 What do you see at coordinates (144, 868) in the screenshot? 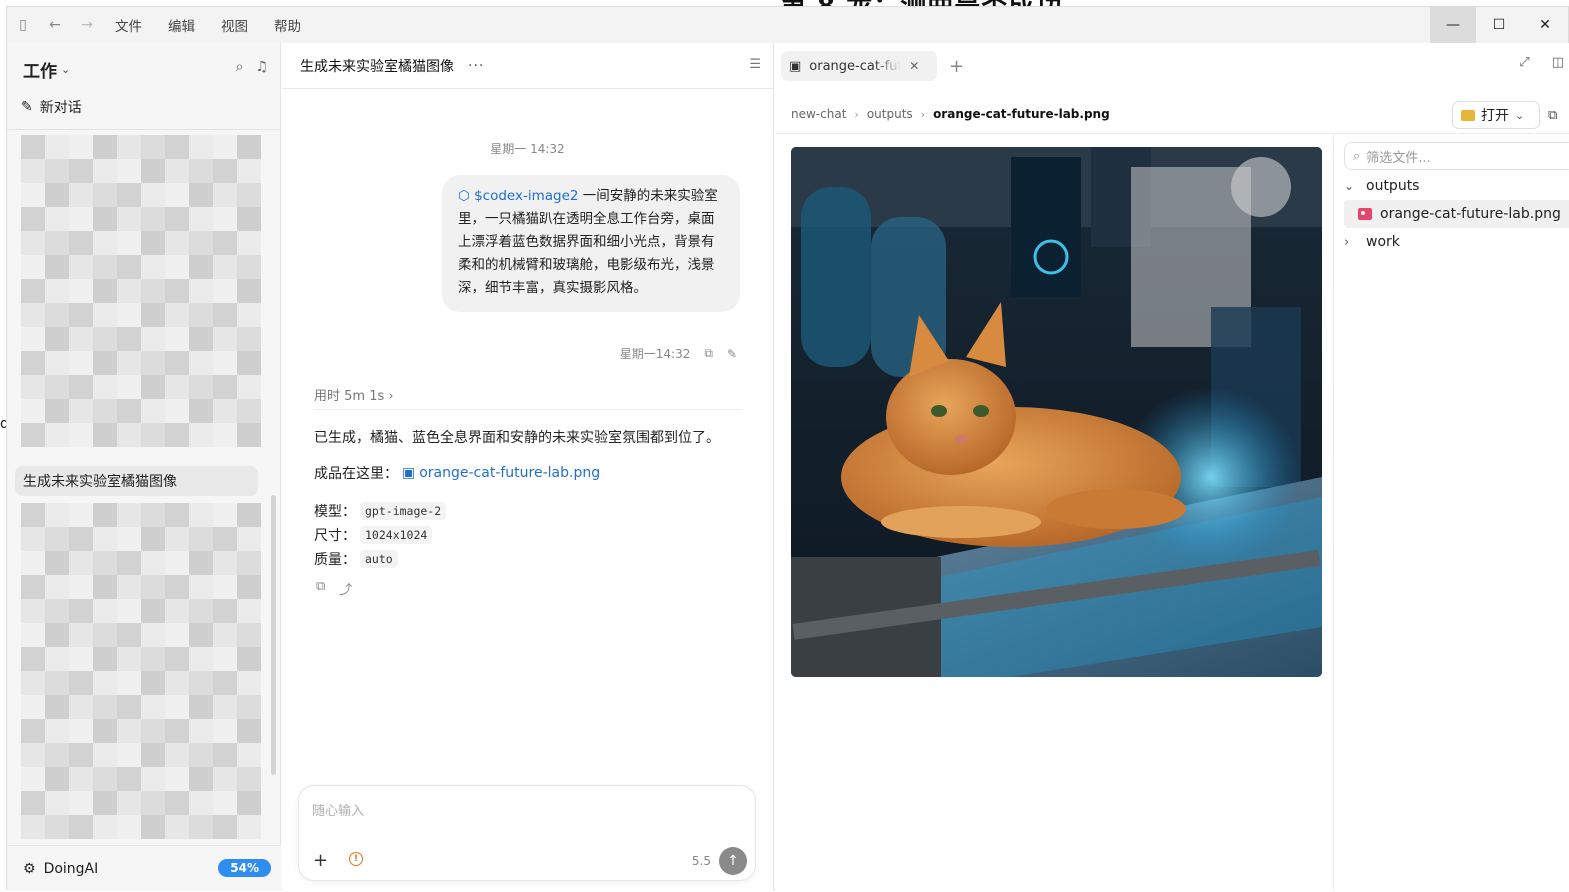
I see `account-footer: ⚙ DoingAI 54%` at bounding box center [144, 868].